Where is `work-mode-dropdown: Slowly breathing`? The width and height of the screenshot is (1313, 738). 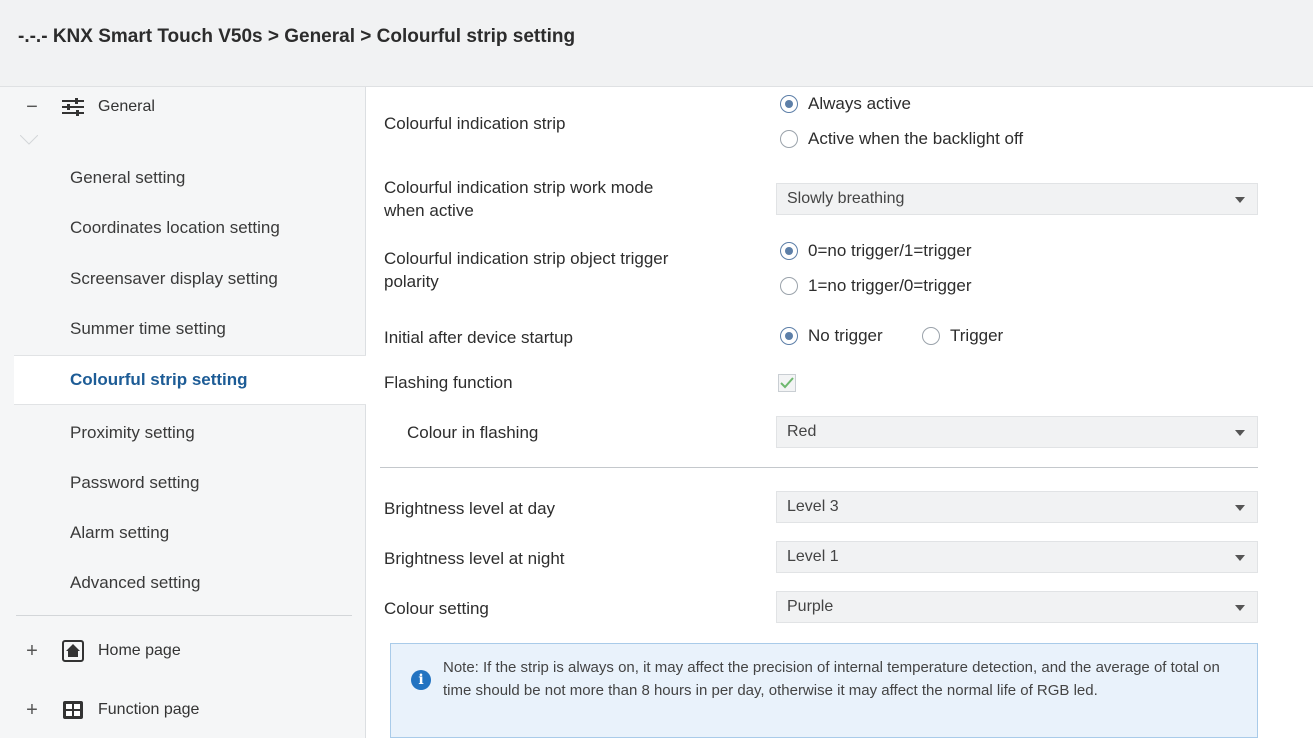
work-mode-dropdown: Slowly breathing is located at coordinates (1017, 199).